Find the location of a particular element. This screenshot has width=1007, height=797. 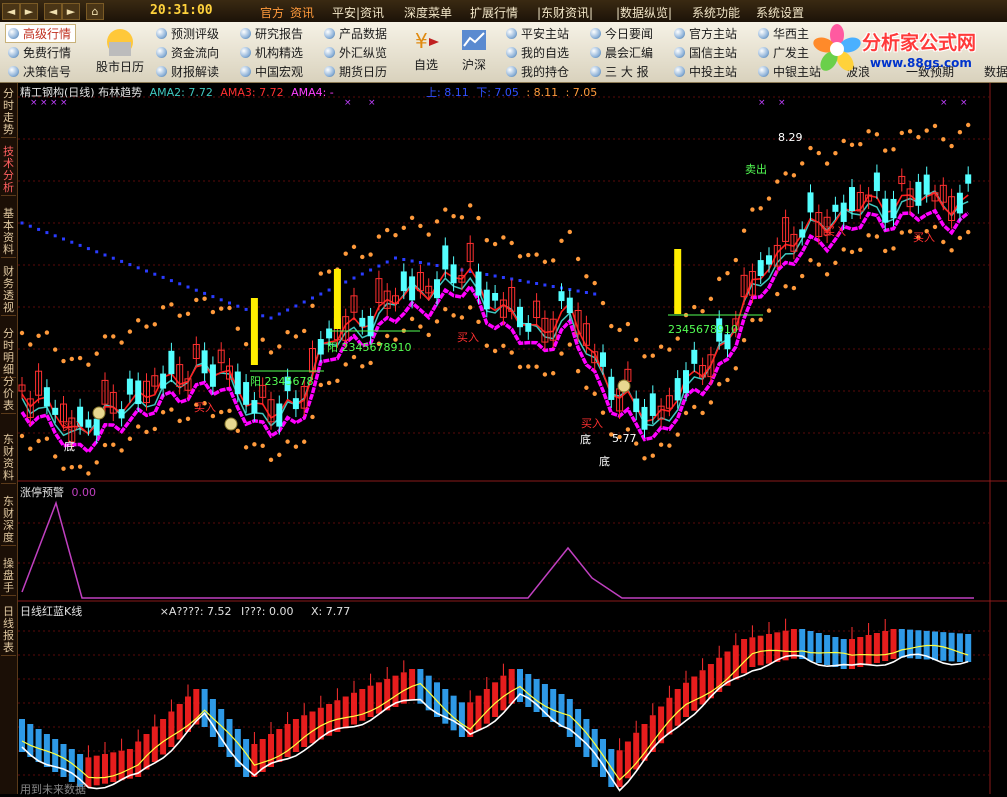

tab-eastmoney-depth: 东财深度 is located at coordinates (8, 520).